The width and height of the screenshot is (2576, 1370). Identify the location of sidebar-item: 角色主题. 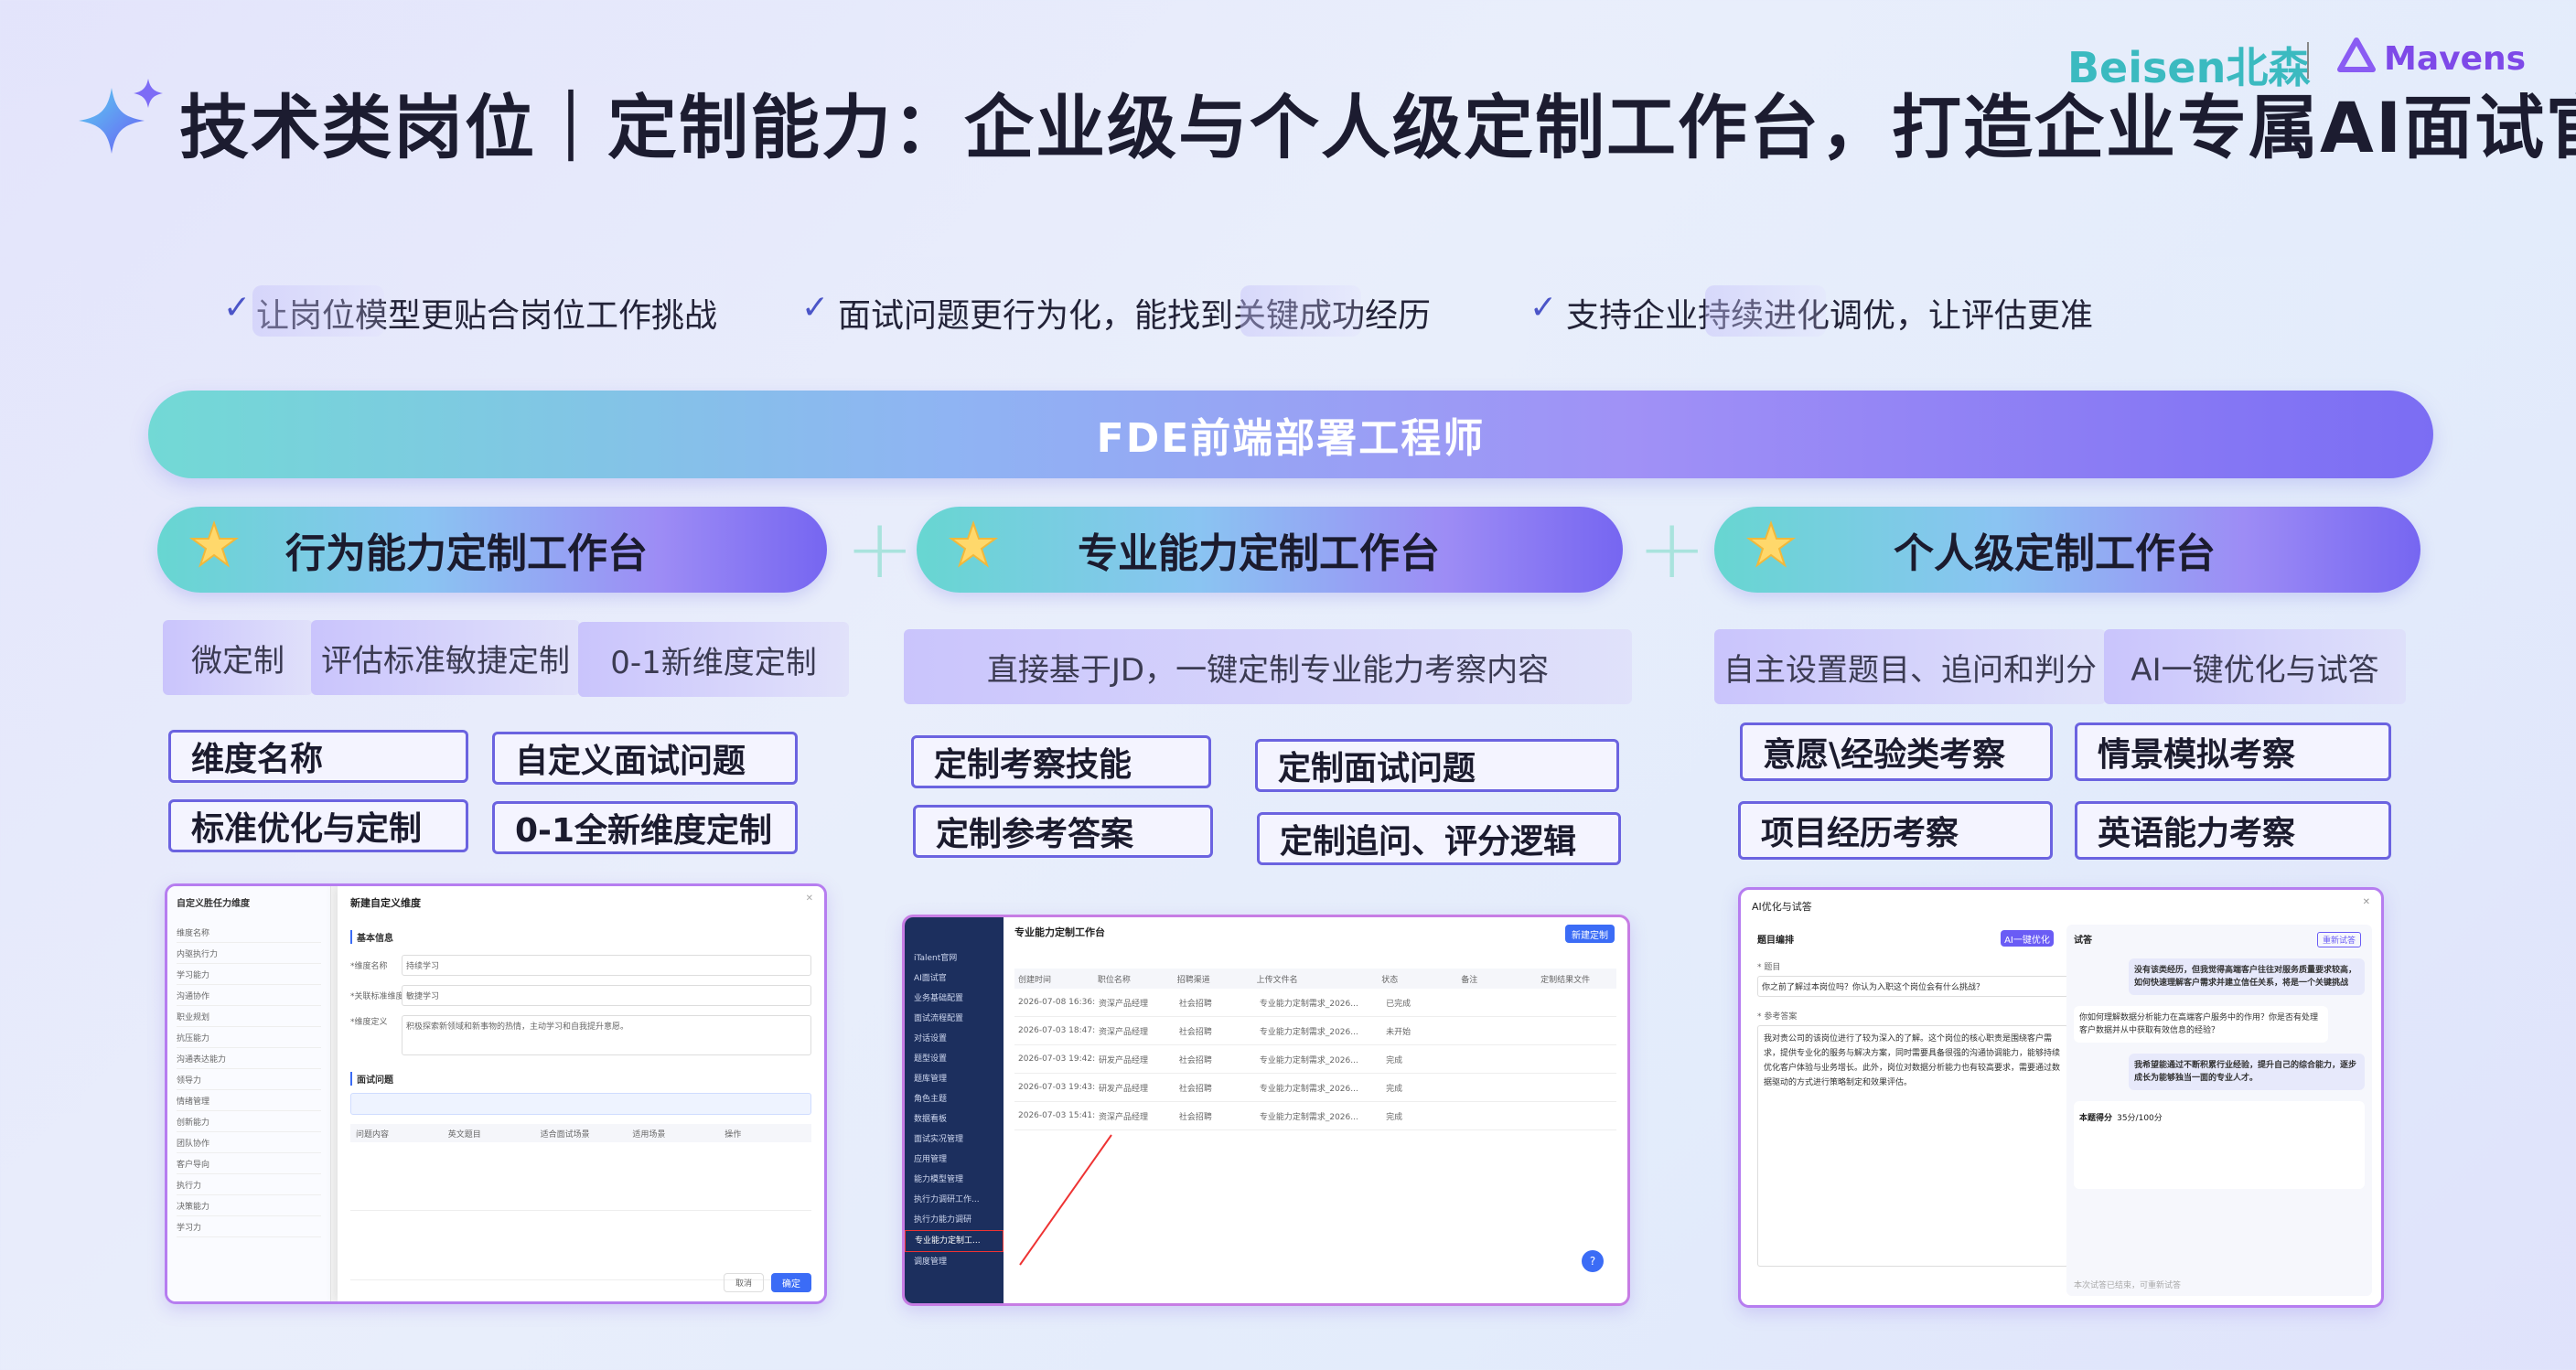
(955, 1099).